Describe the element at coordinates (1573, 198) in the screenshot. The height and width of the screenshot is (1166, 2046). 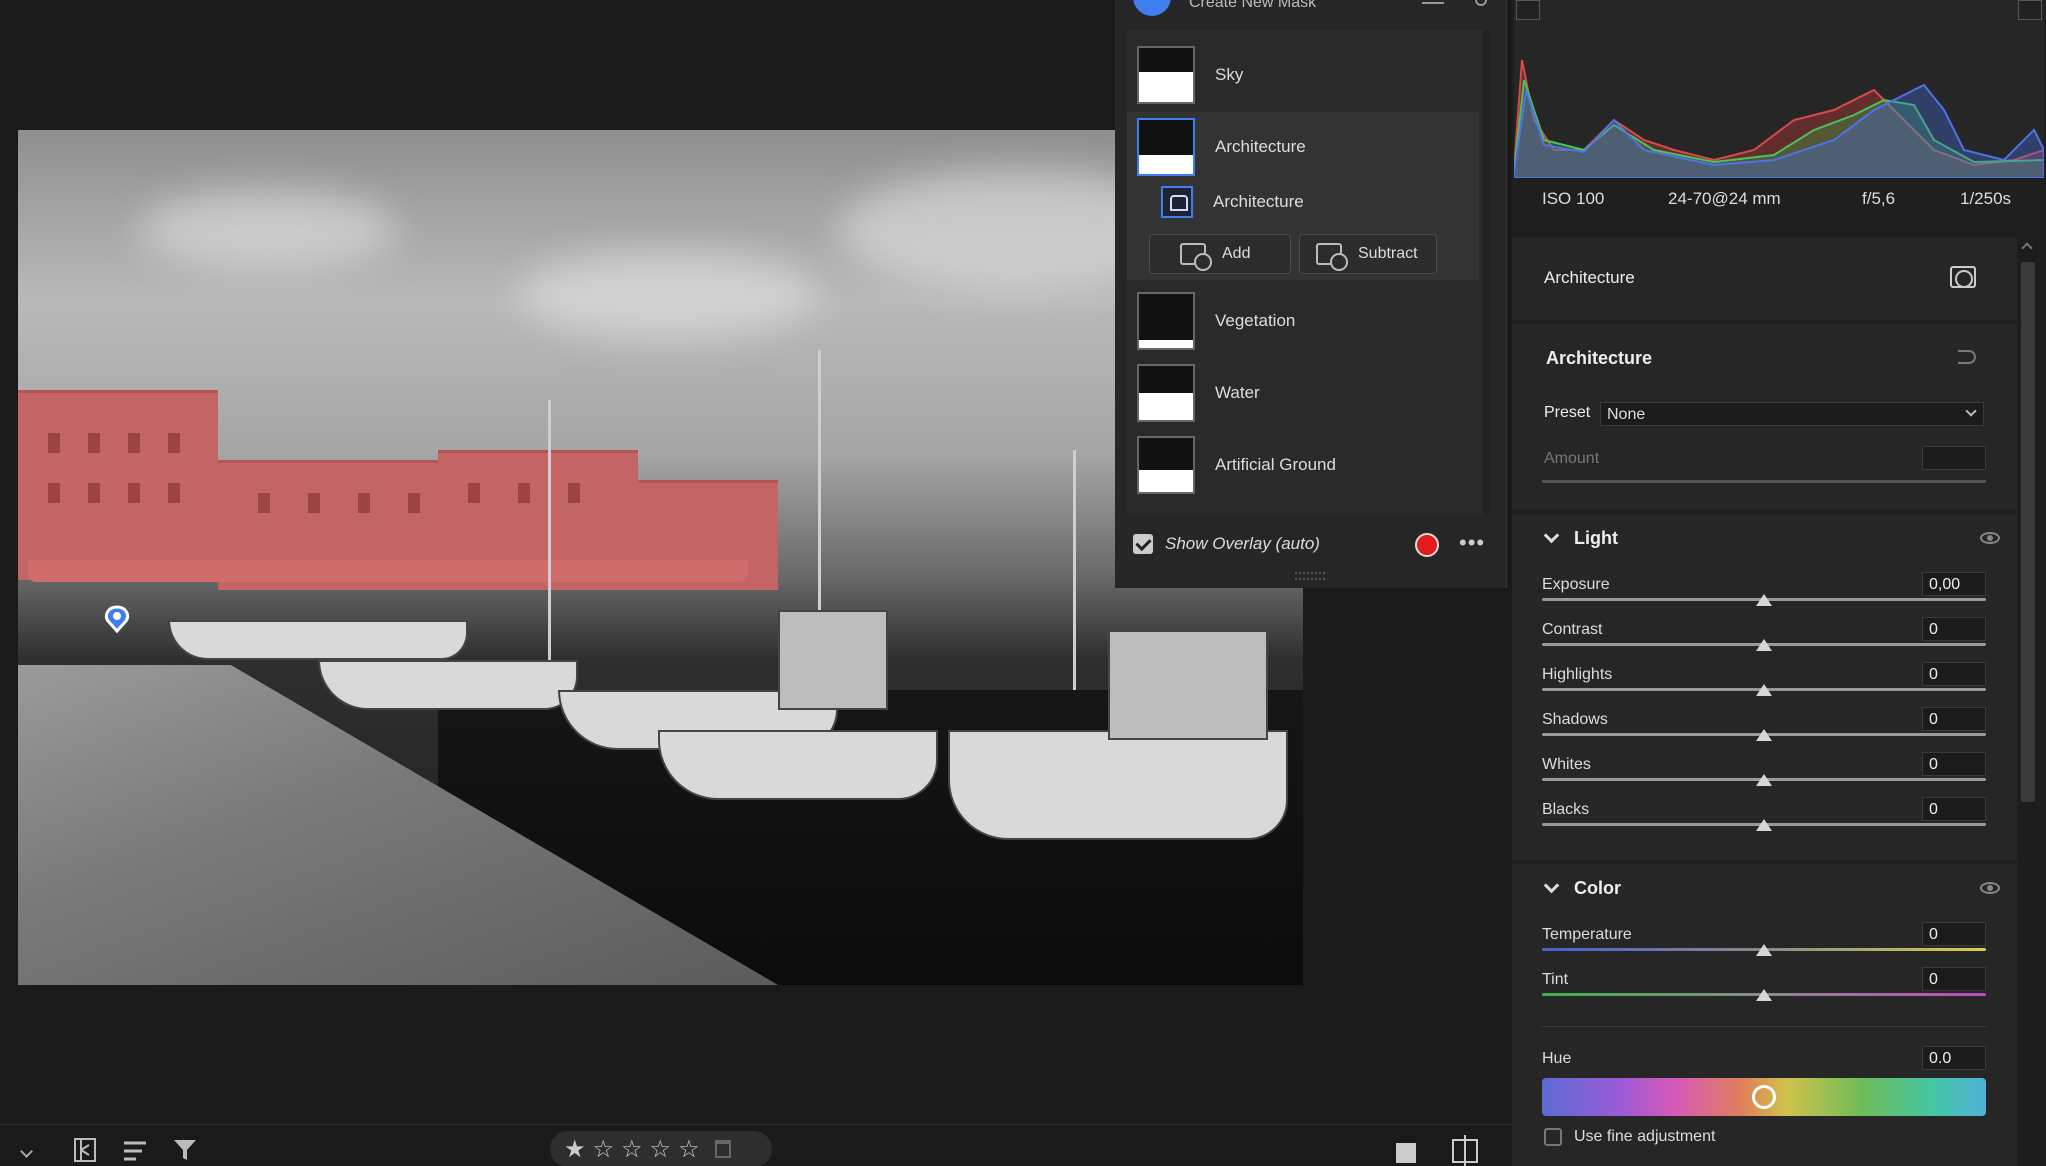
I see `exif-iso: ISO 100` at that location.